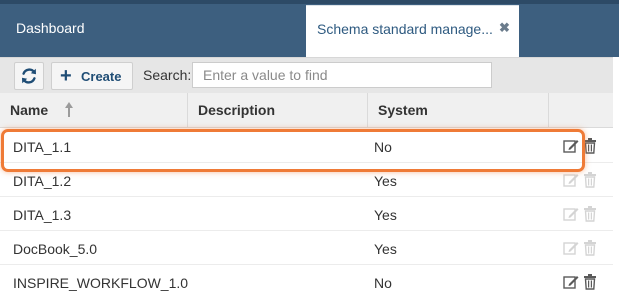  What do you see at coordinates (167, 75) in the screenshot?
I see `search-label: Search:` at bounding box center [167, 75].